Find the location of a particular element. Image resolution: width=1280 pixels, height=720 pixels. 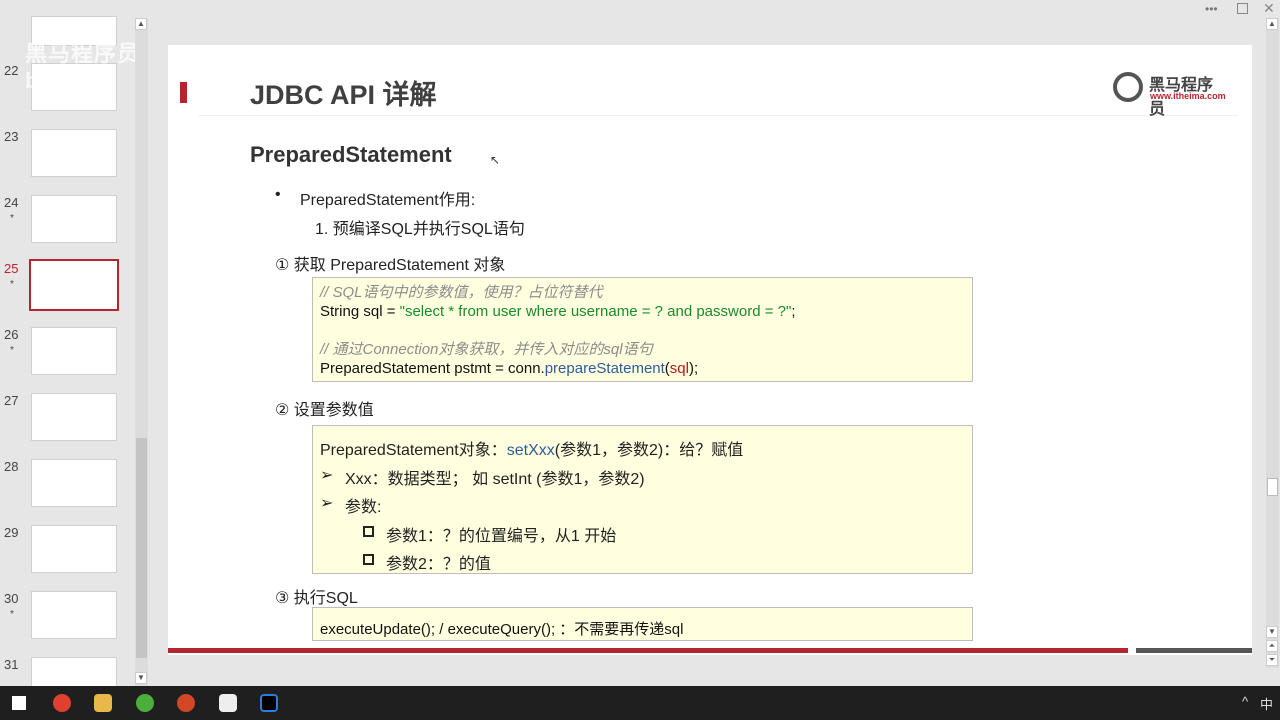

step-2-heading: ② 设置参数值 is located at coordinates (324, 410).